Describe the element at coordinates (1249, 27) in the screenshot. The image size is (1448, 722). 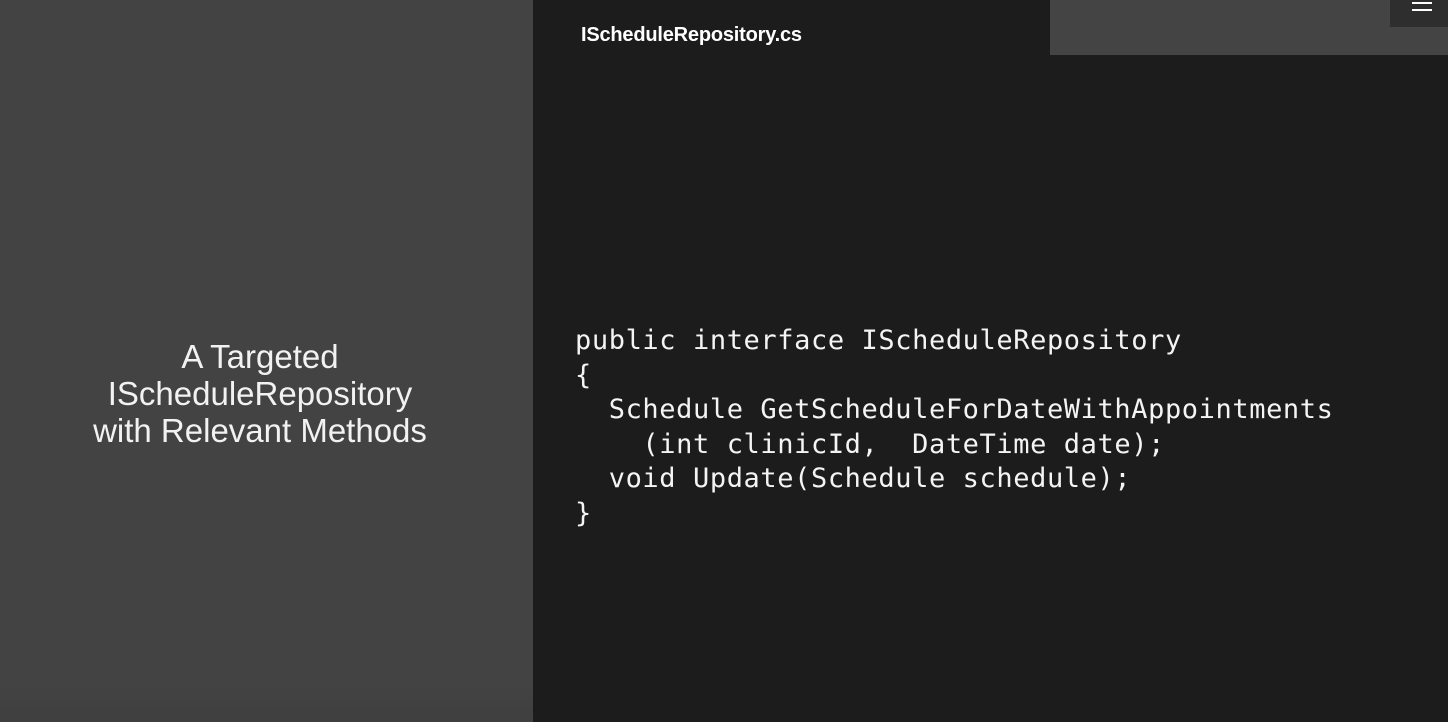
I see `top-right-bar` at that location.